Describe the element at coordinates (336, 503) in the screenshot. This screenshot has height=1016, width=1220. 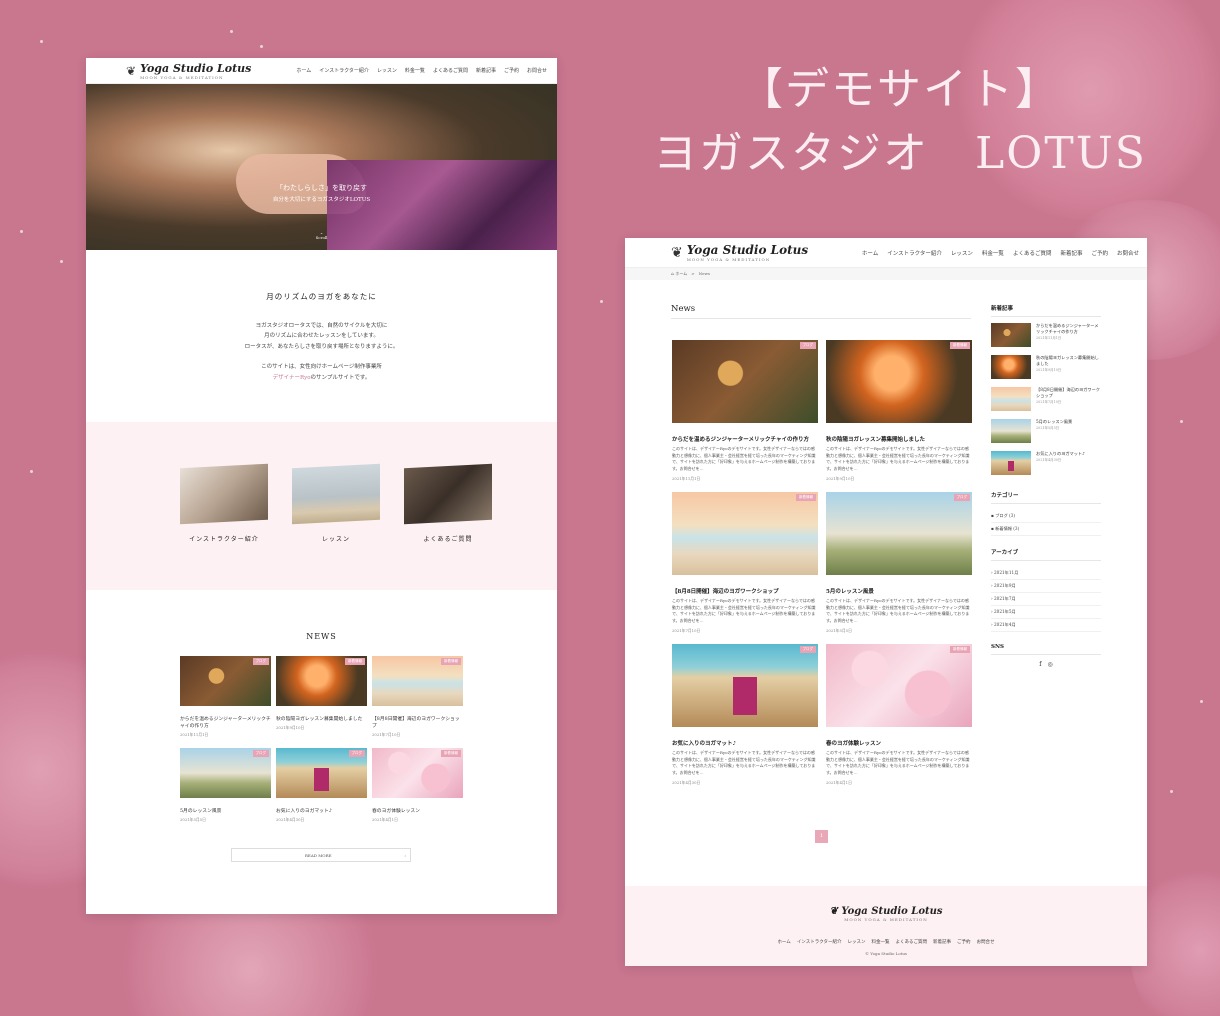
I see `feature-card-lesson: レッスン` at that location.